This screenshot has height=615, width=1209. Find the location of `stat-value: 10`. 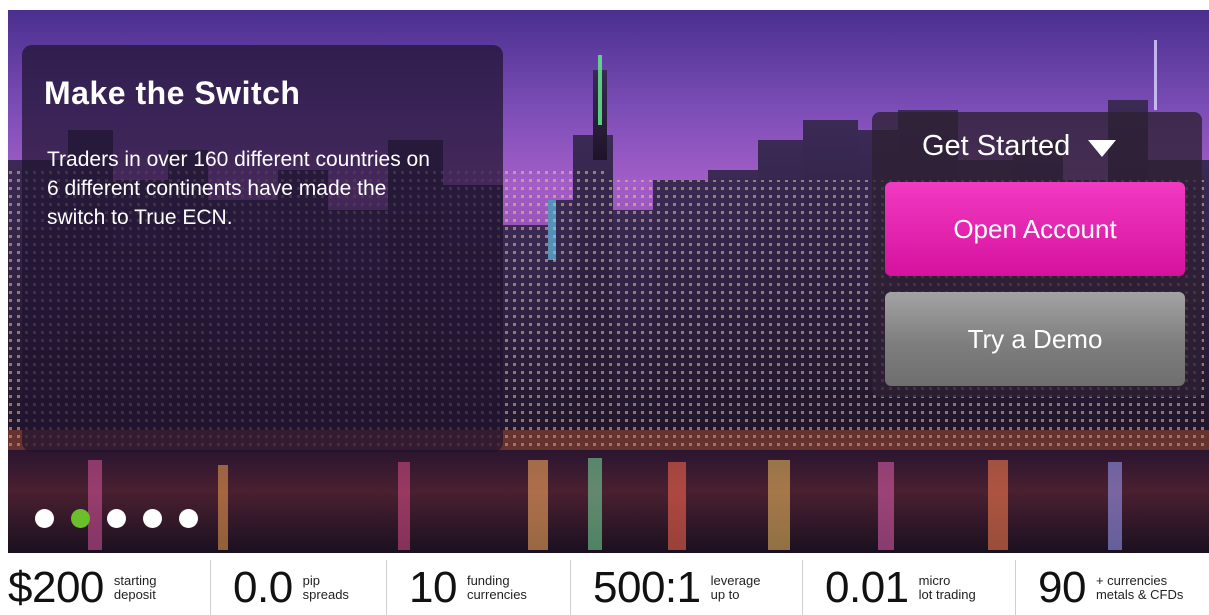

stat-value: 10 is located at coordinates (433, 587).